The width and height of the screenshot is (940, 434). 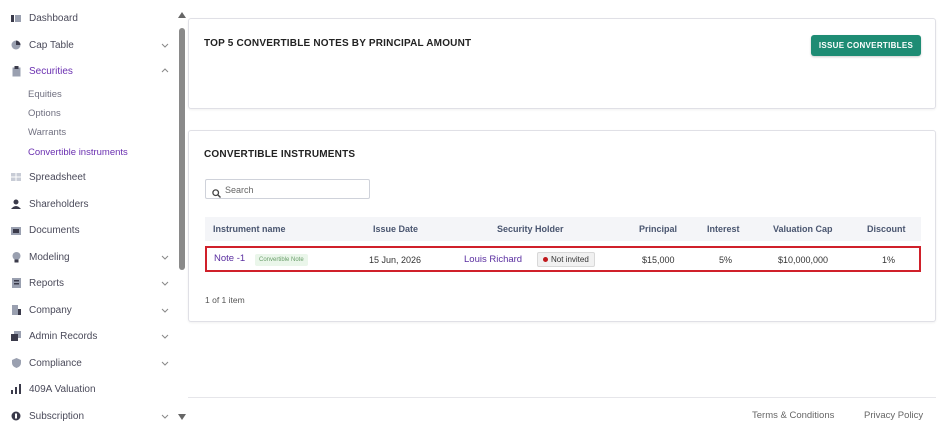 I want to click on column-header-principal: Principal, so click(x=658, y=229).